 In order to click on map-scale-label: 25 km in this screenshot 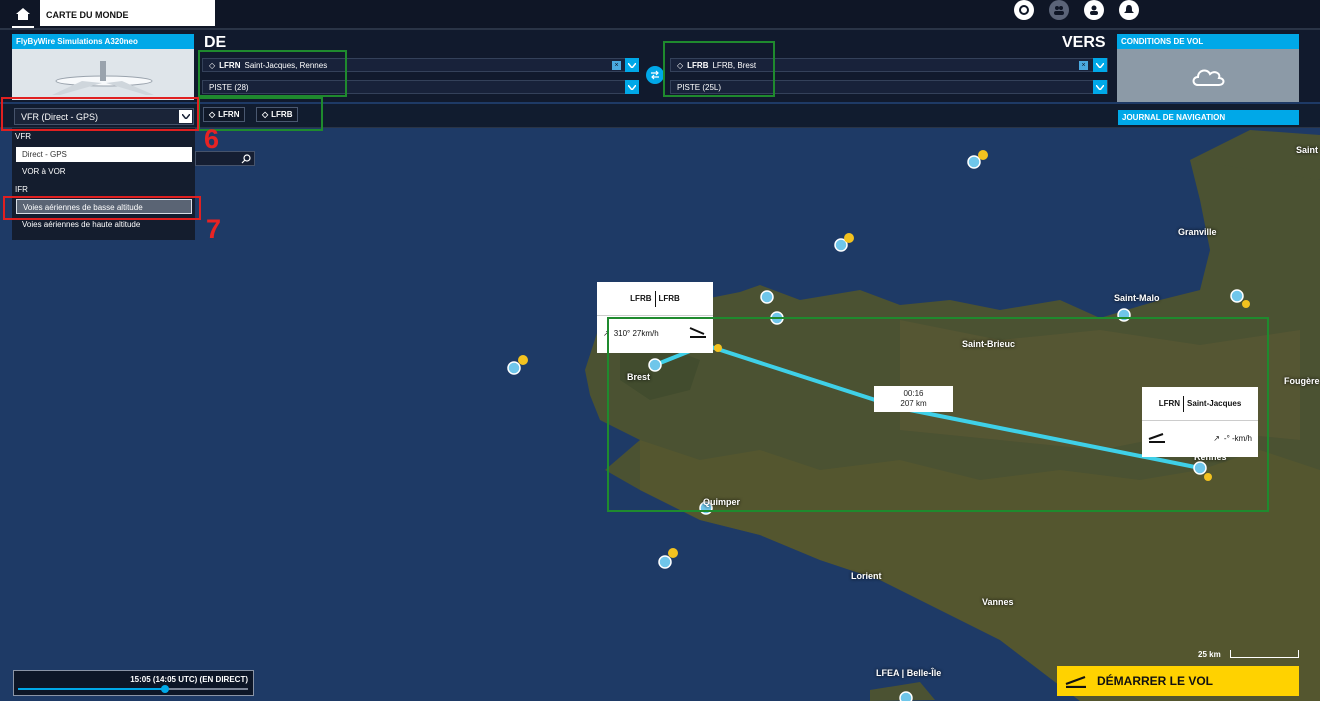, I will do `click(1209, 654)`.